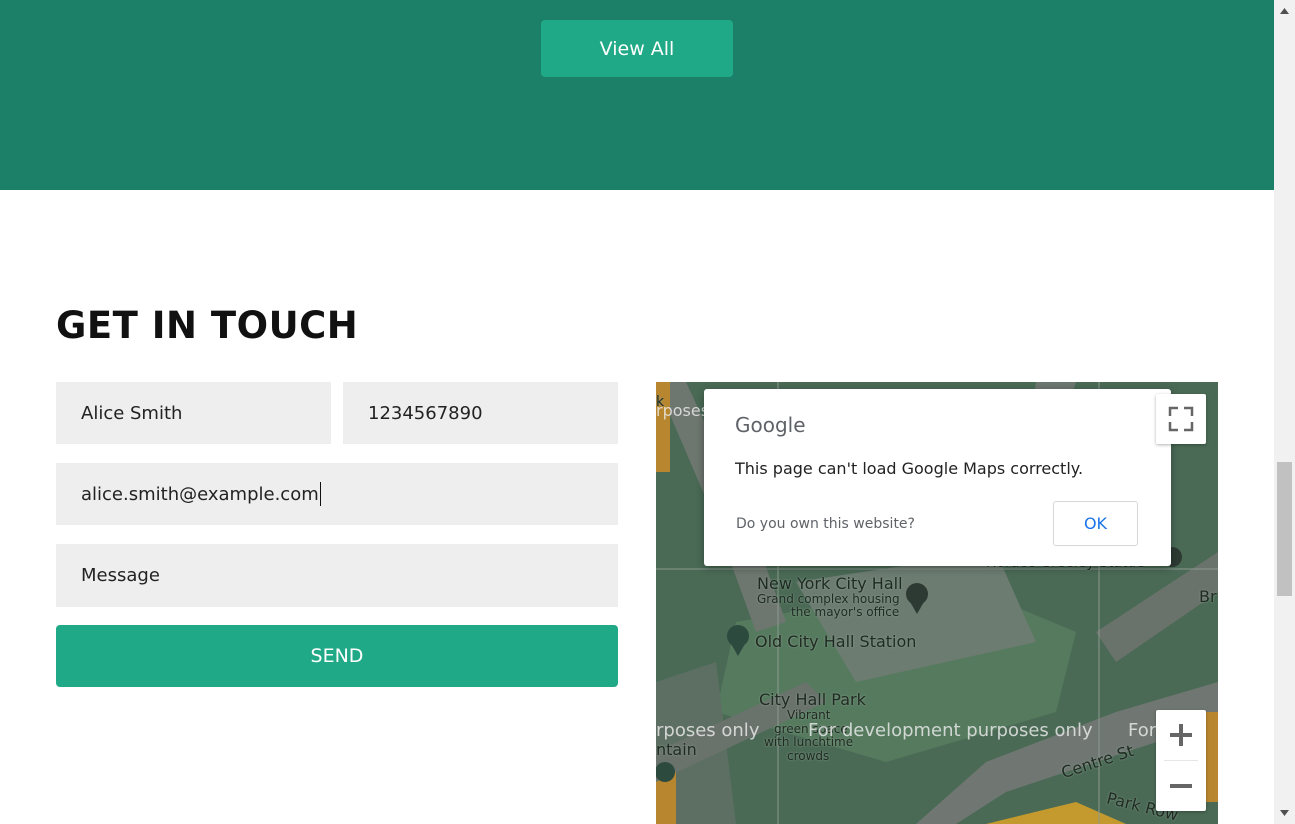 The height and width of the screenshot is (824, 1295). I want to click on send-button: SEND, so click(337, 656).